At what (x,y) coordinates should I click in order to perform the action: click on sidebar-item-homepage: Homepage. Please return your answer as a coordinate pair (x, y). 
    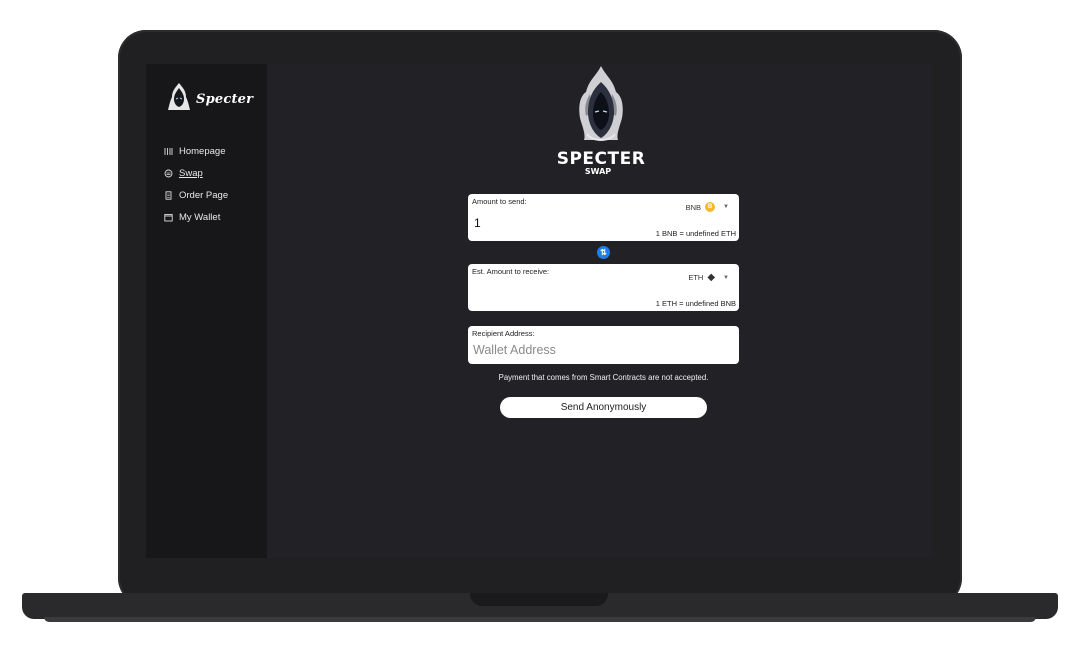
    Looking at the image, I should click on (196, 151).